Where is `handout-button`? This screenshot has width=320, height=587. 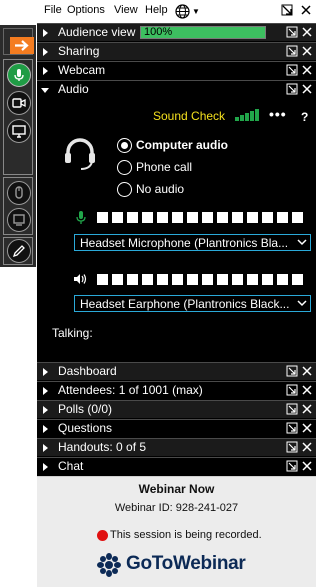
handout-button is located at coordinates (19, 220).